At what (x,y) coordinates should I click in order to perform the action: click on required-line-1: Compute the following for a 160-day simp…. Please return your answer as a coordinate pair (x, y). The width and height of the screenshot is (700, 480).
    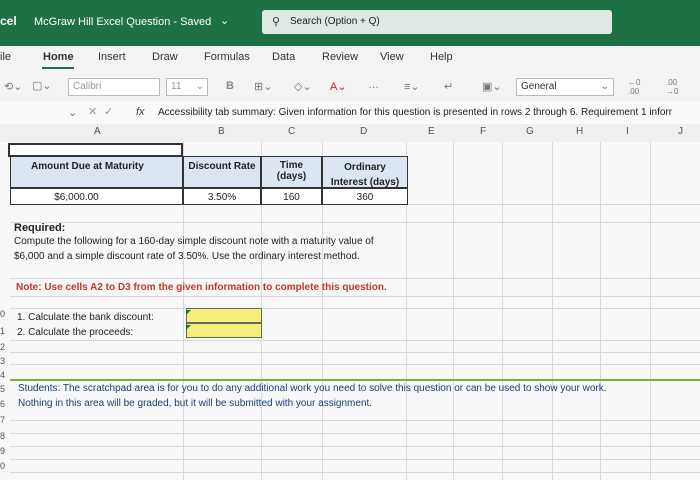
    Looking at the image, I should click on (194, 241).